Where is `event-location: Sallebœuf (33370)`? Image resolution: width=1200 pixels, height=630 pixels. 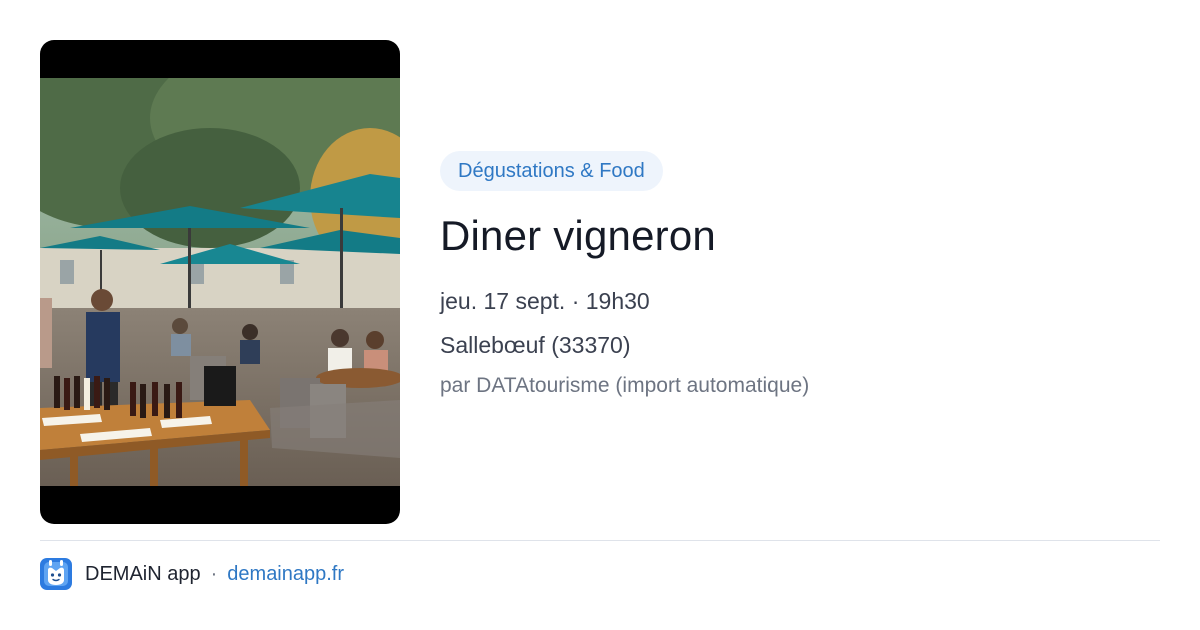 event-location: Sallebœuf (33370) is located at coordinates (535, 345).